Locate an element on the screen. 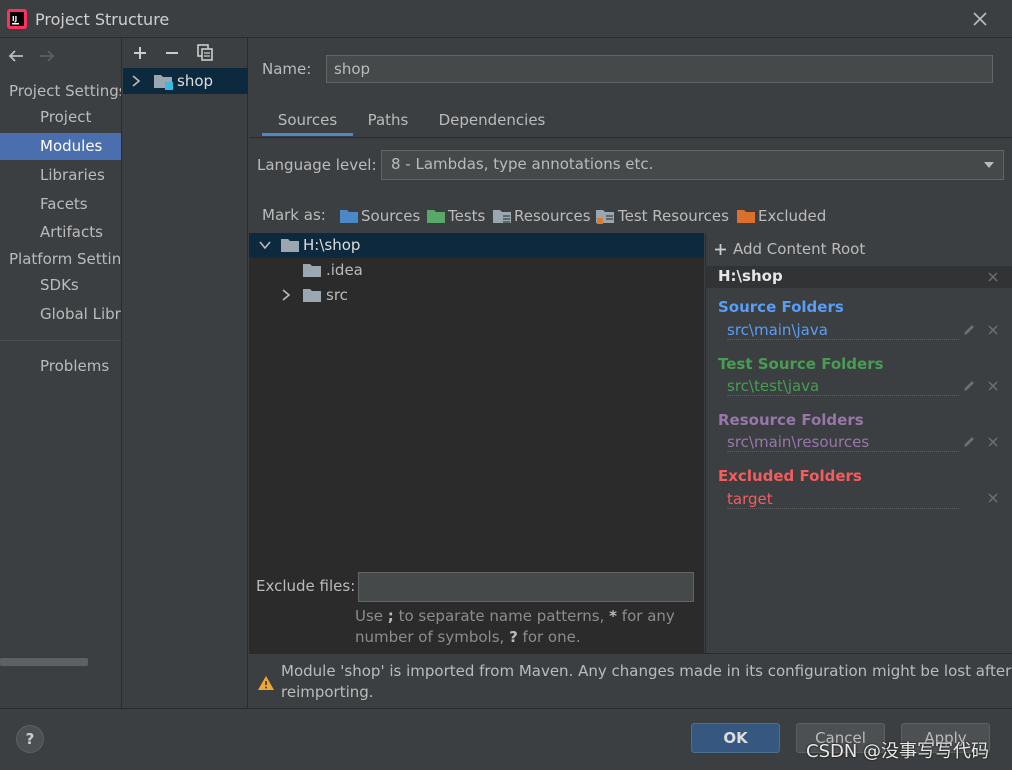 This screenshot has height=770, width=1012. module-name-input is located at coordinates (659, 69).